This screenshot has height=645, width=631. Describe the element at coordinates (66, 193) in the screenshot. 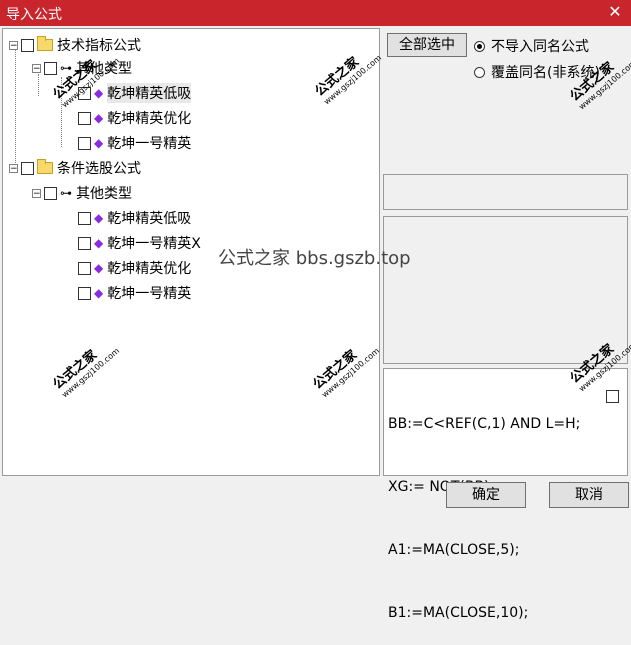

I see `key-icon: ⊶` at that location.